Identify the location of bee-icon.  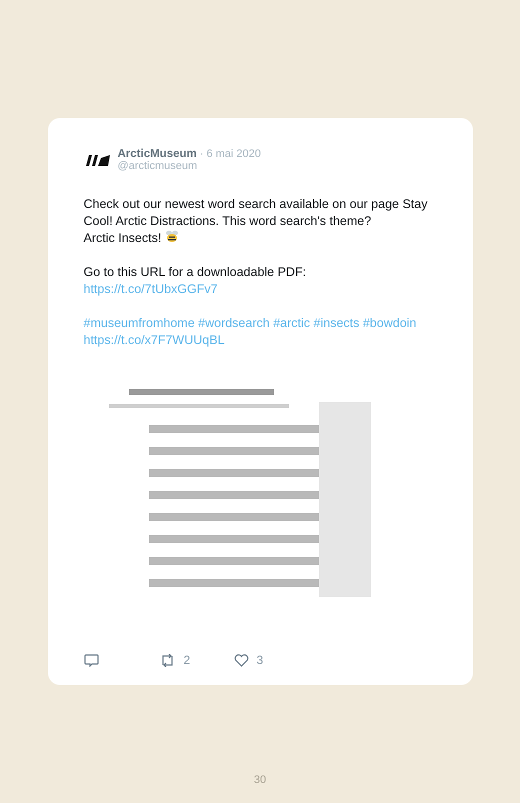
(172, 236).